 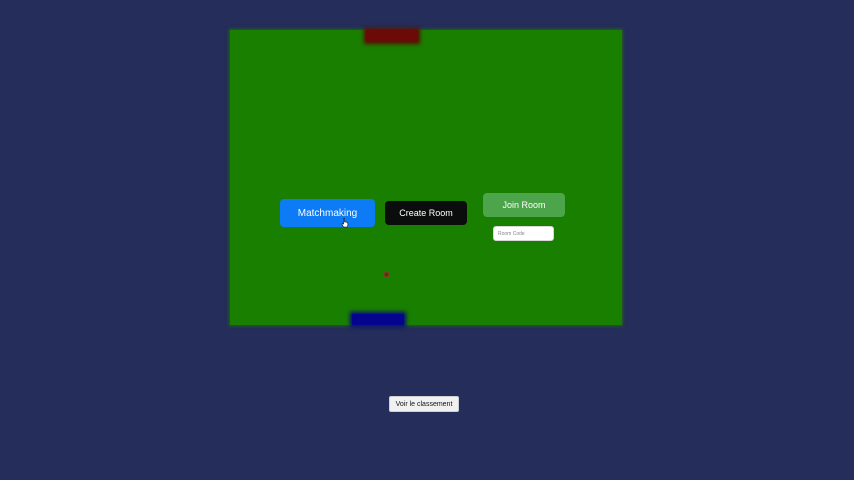 What do you see at coordinates (424, 404) in the screenshot?
I see `view-ranking-button: Voir le classement` at bounding box center [424, 404].